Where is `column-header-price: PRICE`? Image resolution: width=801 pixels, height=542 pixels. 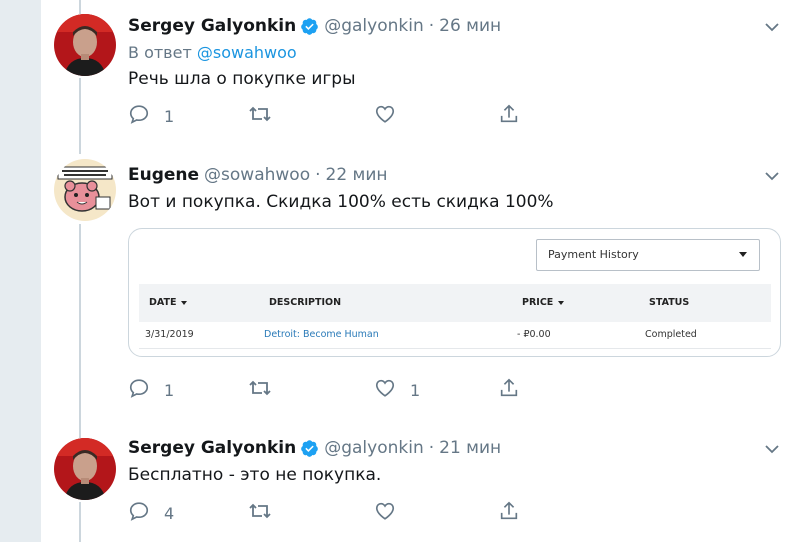 column-header-price: PRICE is located at coordinates (543, 303).